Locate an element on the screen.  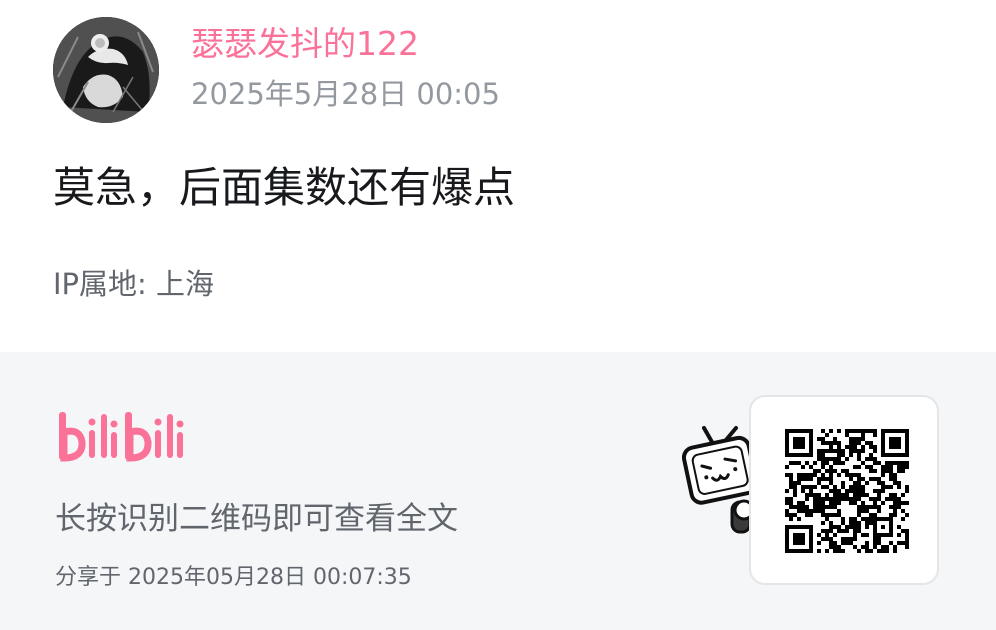
avatar-image is located at coordinates (106, 70).